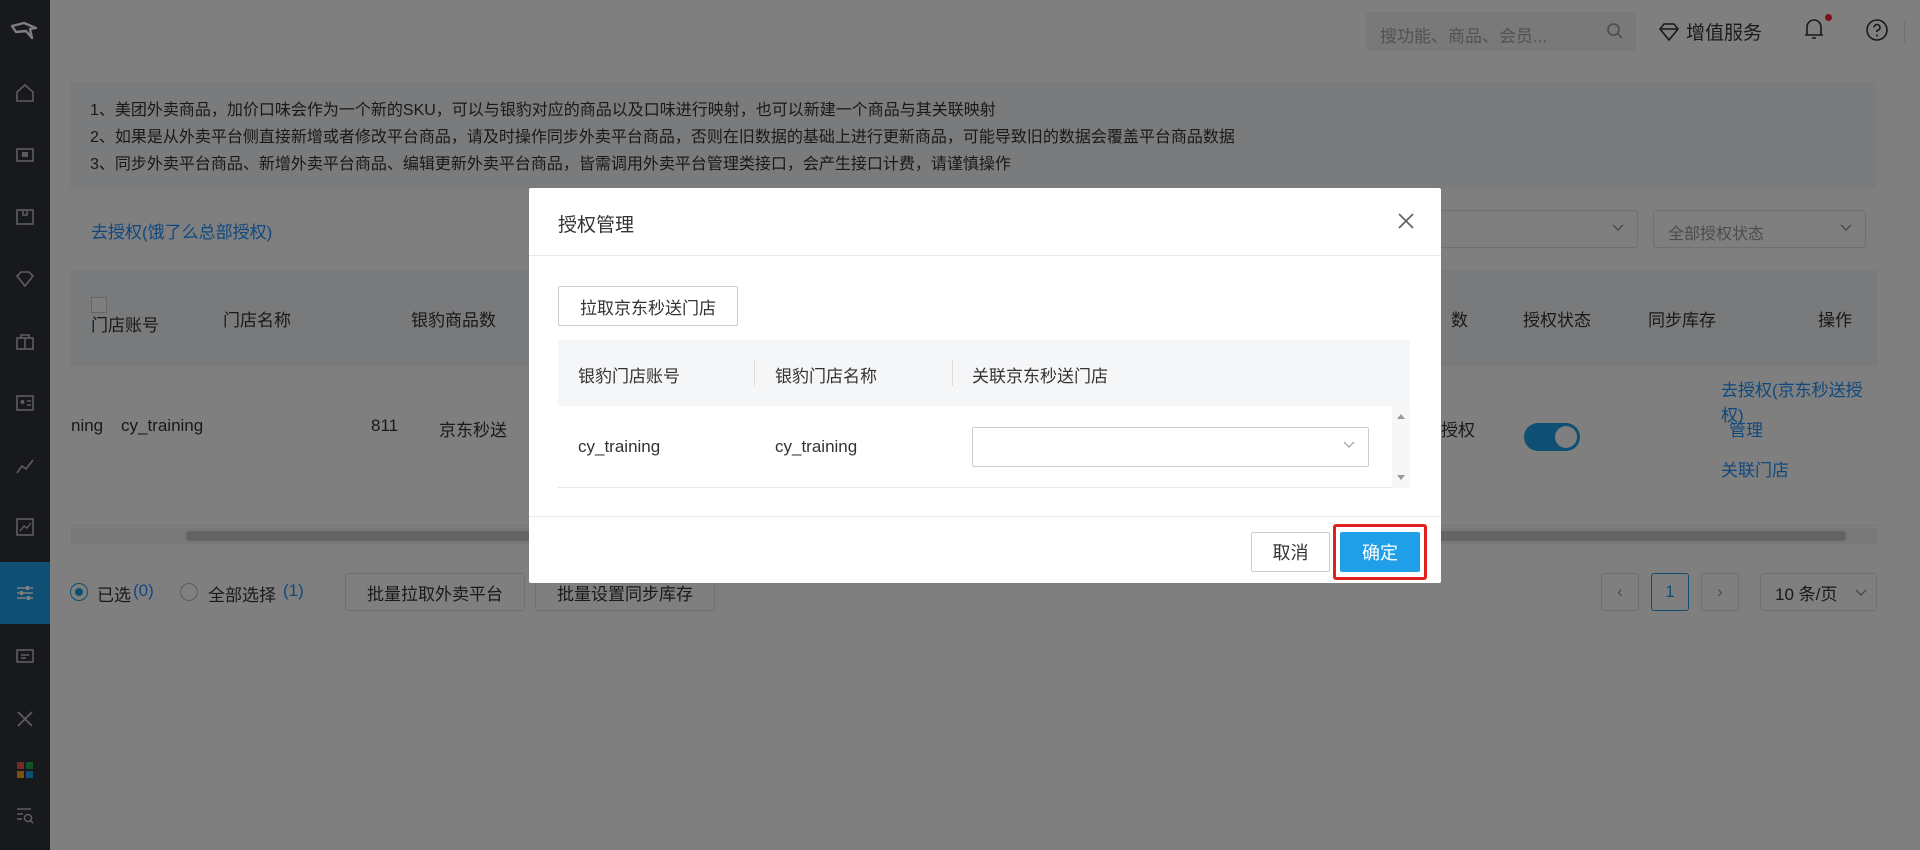  I want to click on column-header-linked-store: 关联京东秒送门店, so click(1040, 376).